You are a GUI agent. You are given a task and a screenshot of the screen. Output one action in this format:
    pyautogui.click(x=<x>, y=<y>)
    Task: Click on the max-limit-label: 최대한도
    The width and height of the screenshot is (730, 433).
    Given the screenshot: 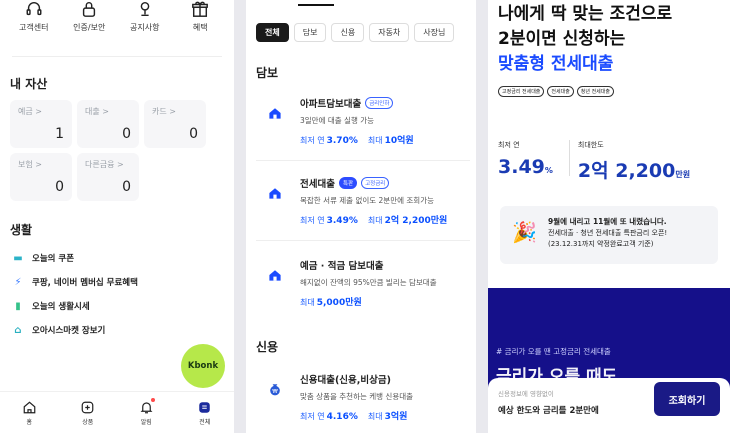 What is the action you would take?
    pyautogui.click(x=590, y=145)
    